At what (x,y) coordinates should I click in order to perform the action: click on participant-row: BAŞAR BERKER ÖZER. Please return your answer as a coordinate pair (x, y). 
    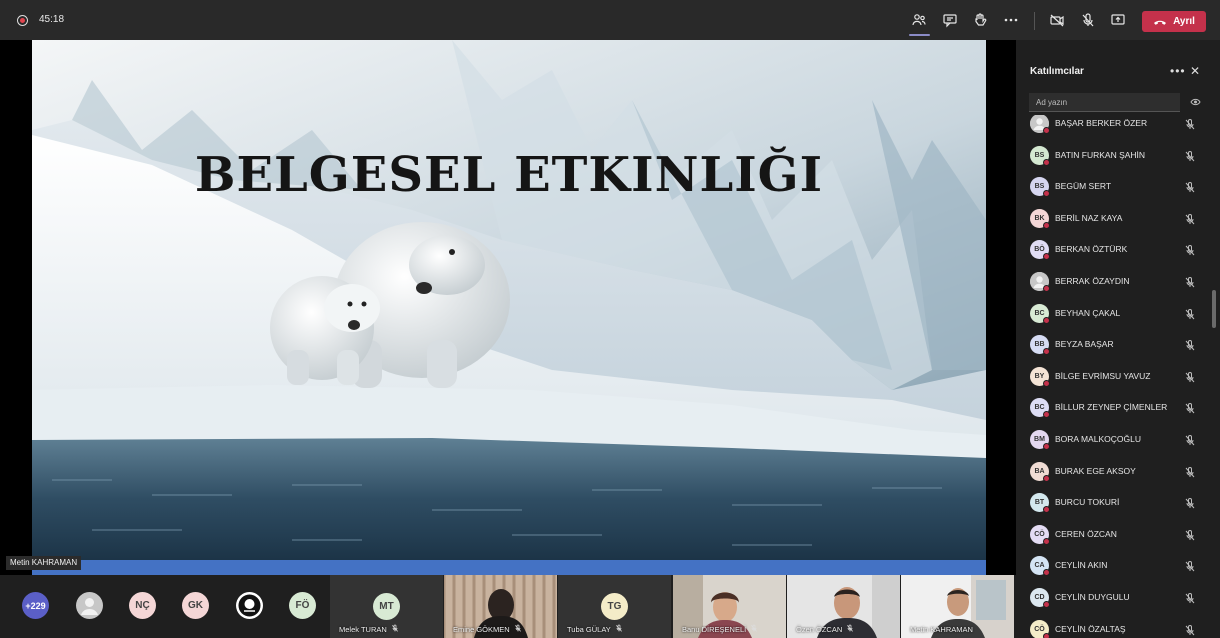
    Looking at the image, I should click on (1114, 126).